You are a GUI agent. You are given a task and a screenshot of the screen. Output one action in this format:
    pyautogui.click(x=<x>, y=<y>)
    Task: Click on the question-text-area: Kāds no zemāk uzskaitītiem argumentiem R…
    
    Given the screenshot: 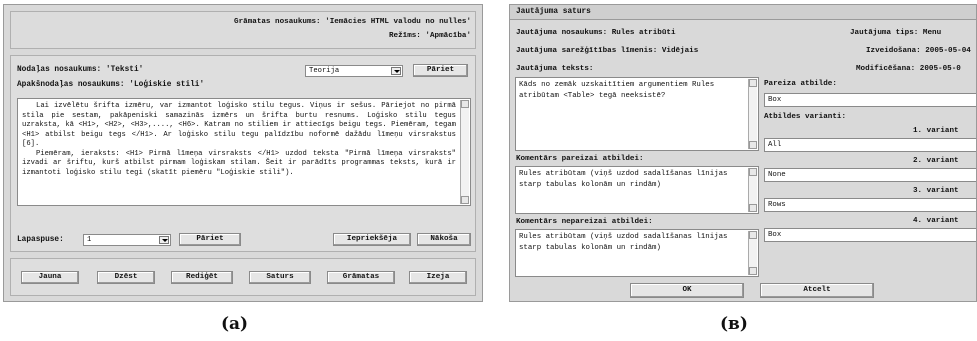 What is the action you would take?
    pyautogui.click(x=637, y=114)
    